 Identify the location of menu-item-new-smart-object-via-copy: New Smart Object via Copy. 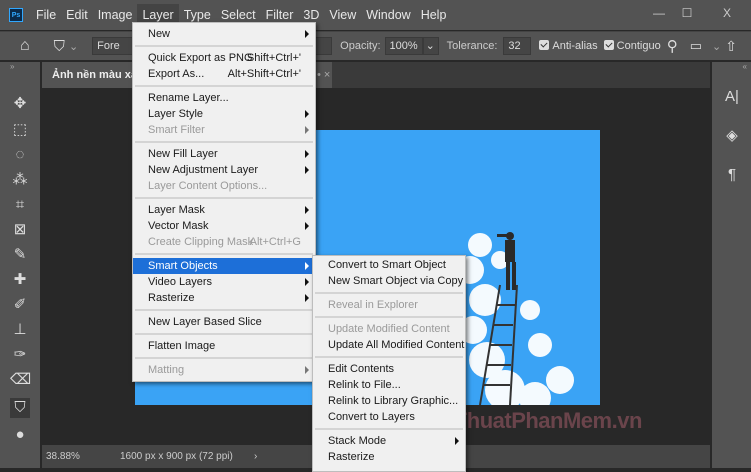
(389, 281).